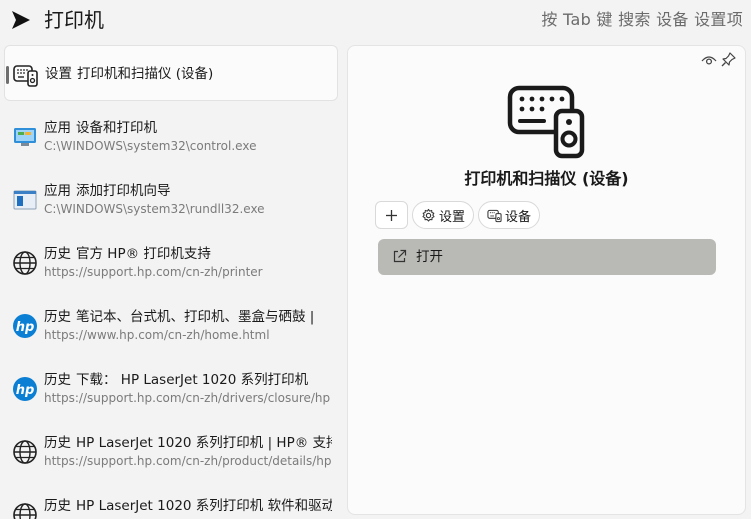 Image resolution: width=751 pixels, height=519 pixels. What do you see at coordinates (400, 256) in the screenshot?
I see `open-external-icon` at bounding box center [400, 256].